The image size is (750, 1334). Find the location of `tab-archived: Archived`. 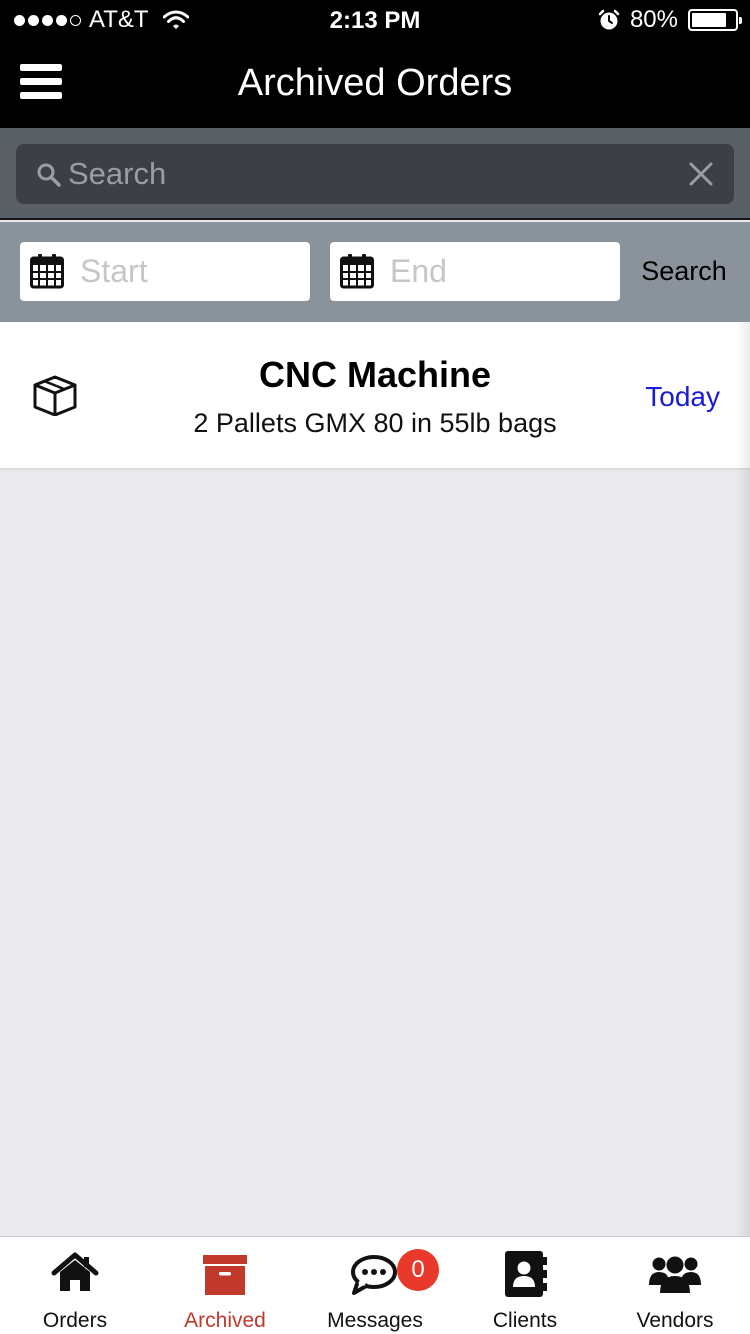

tab-archived: Archived is located at coordinates (225, 1285).